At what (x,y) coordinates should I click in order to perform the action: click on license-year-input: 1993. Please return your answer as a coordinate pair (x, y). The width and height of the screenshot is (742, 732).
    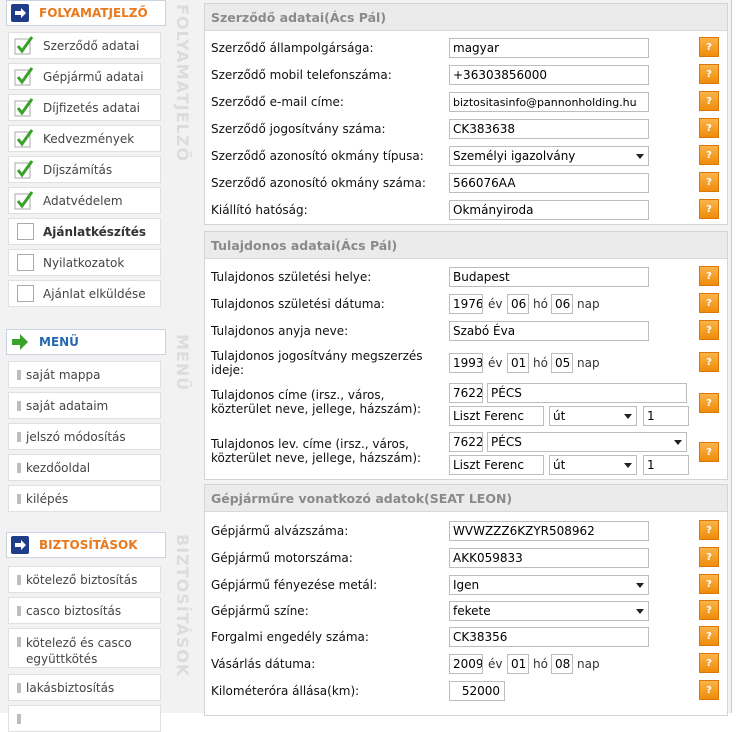
    Looking at the image, I should click on (466, 363).